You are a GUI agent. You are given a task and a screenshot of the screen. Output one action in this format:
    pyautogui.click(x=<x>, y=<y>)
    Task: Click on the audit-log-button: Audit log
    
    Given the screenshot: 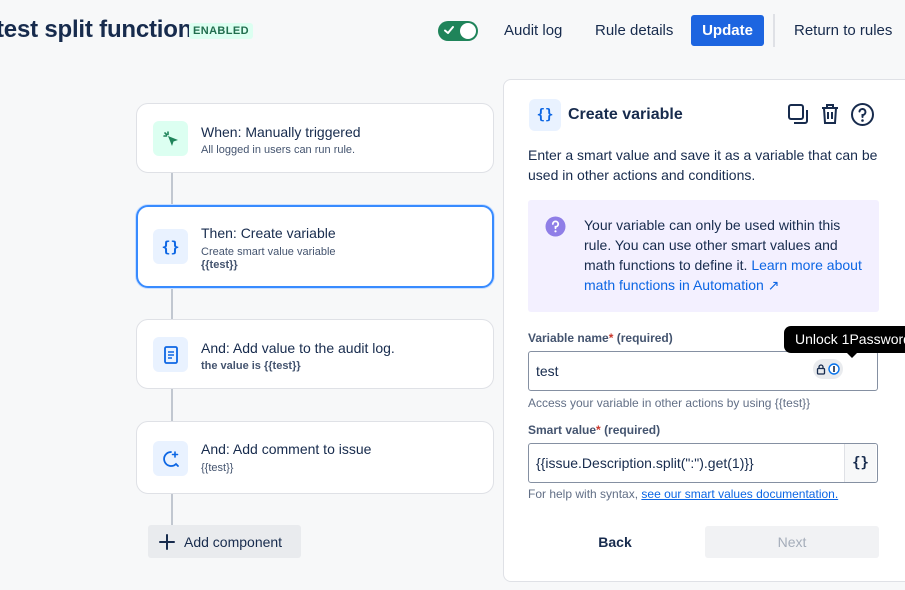 What is the action you would take?
    pyautogui.click(x=533, y=31)
    